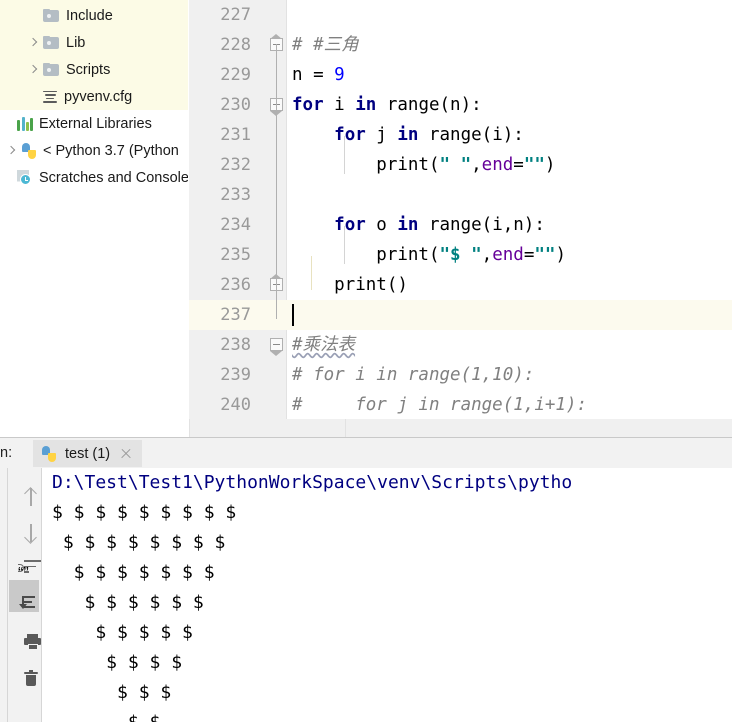 This screenshot has height=722, width=732. Describe the element at coordinates (24, 526) in the screenshot. I see `down-arrow-icon-button` at that location.